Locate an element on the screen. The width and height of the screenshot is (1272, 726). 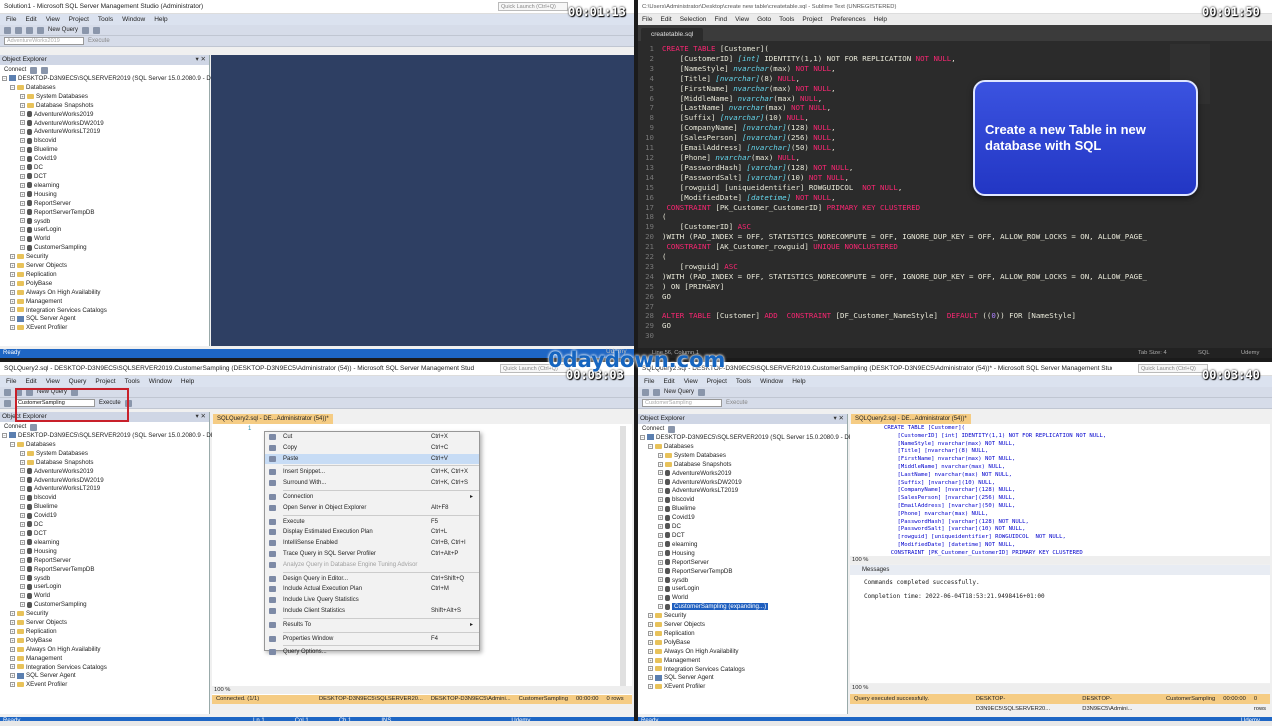
tab-createtable: createtable.sql is located at coordinates (672, 34).